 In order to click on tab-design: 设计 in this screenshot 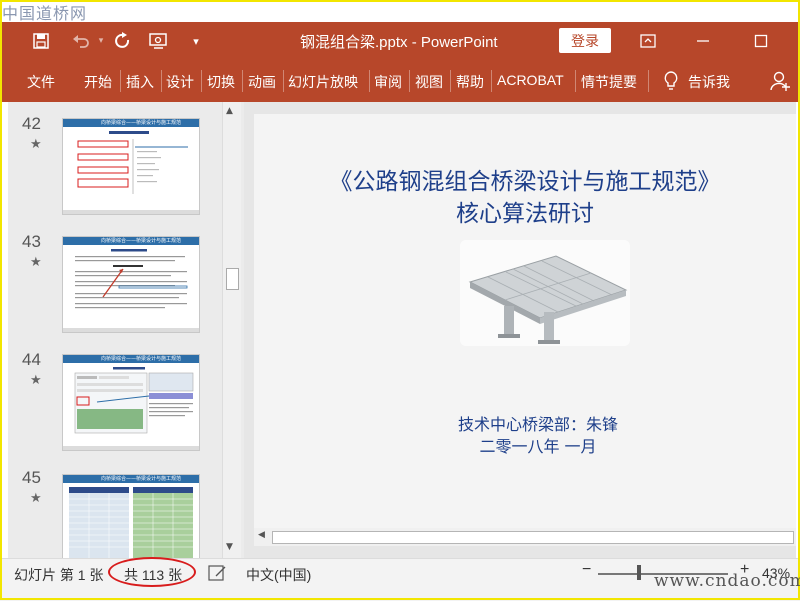, I will do `click(180, 82)`.